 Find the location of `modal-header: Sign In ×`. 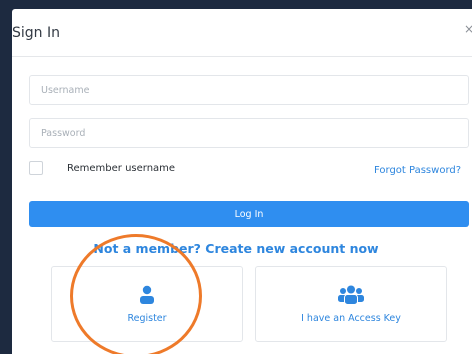

modal-header: Sign In × is located at coordinates (242, 33).